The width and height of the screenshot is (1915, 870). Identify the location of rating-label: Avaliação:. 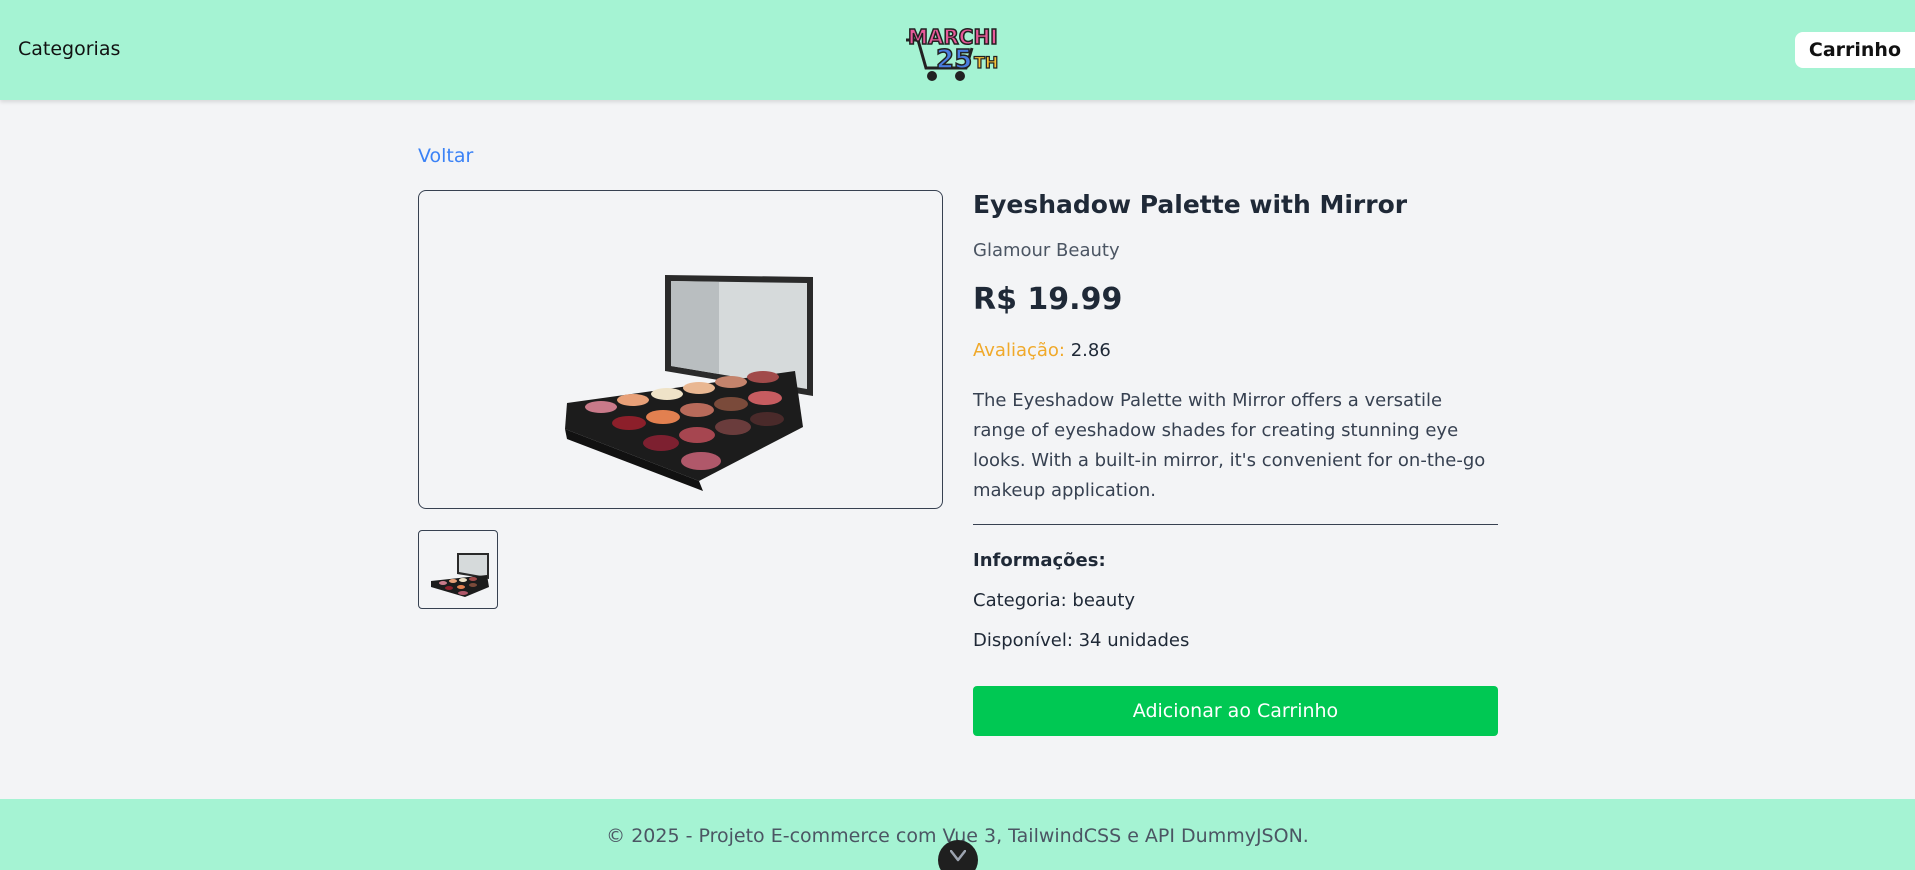
(1019, 350).